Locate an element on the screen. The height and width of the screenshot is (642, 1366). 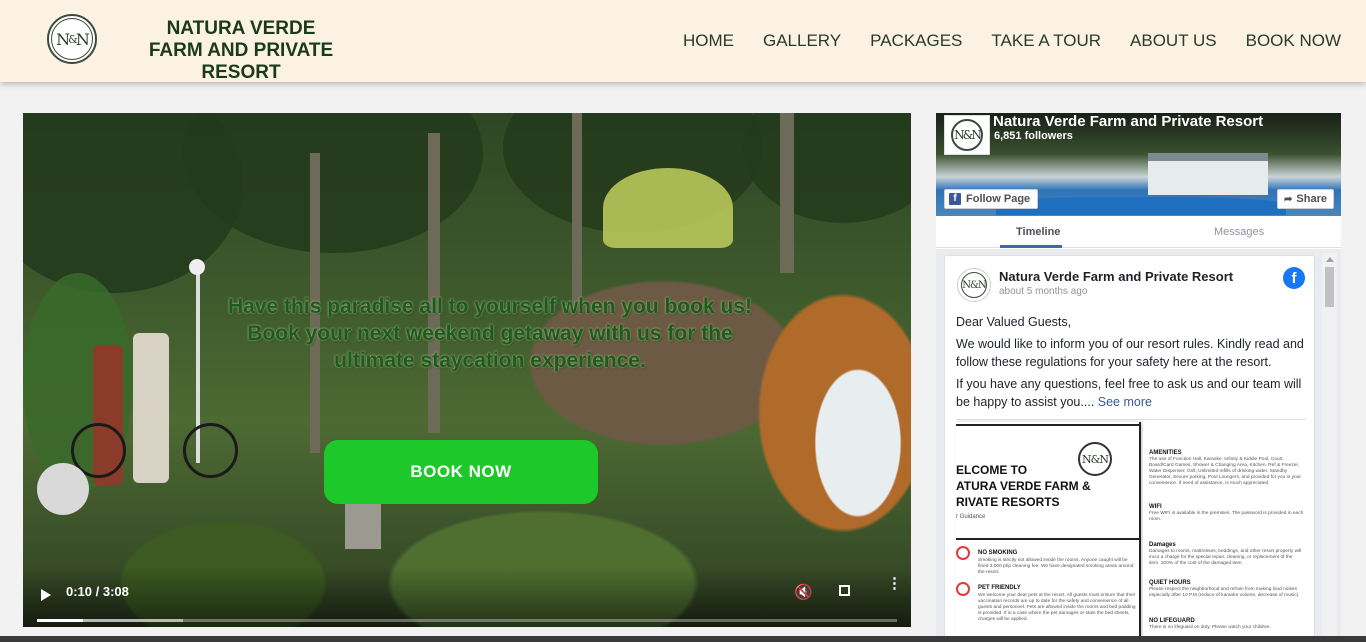
tab-messages: Messages is located at coordinates (1239, 232).